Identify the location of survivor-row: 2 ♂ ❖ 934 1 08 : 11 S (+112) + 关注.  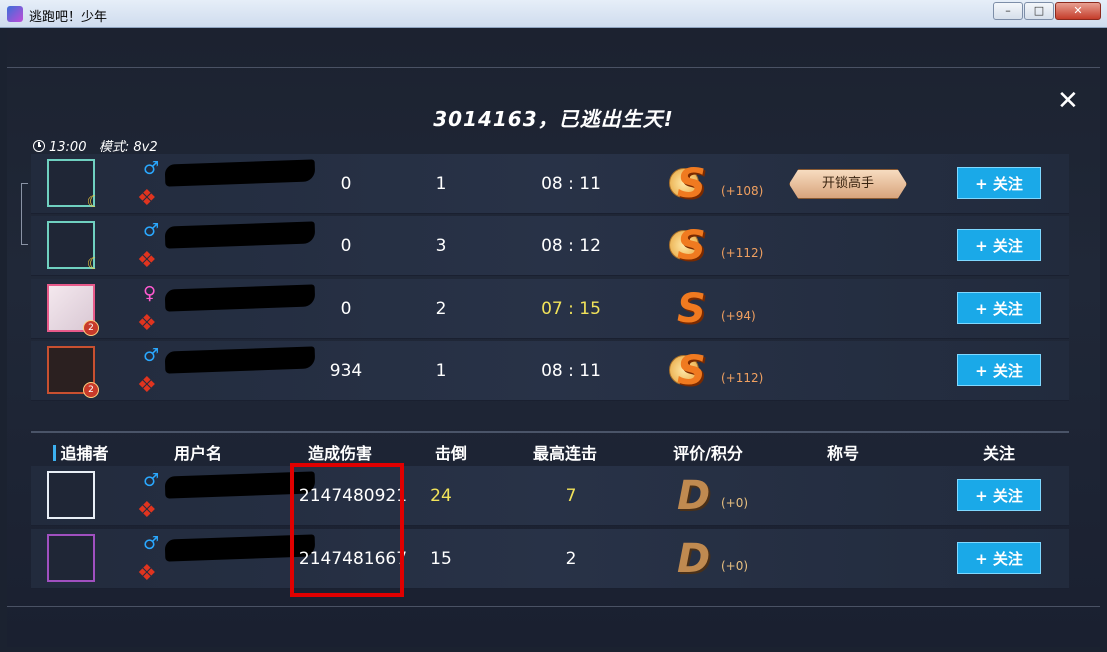
(550, 371).